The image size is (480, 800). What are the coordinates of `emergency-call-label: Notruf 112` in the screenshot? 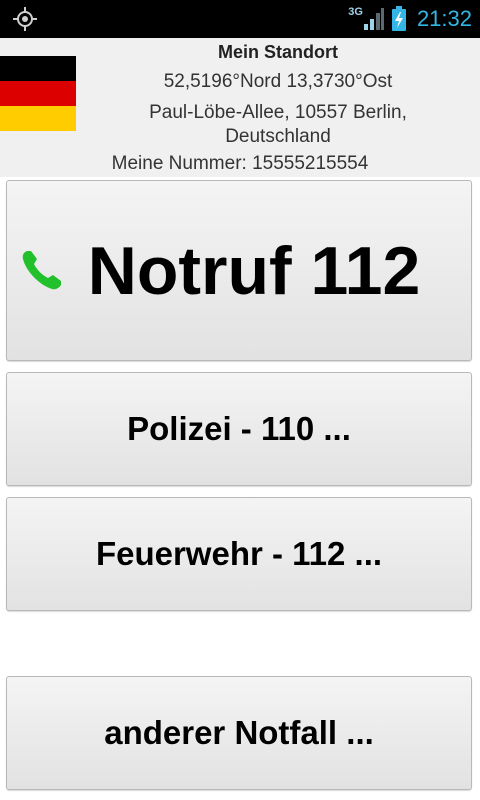 It's located at (254, 270).